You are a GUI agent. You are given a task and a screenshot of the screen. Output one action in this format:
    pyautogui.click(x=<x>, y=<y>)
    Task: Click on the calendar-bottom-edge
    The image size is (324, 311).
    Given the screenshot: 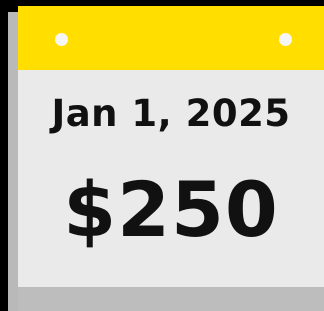 What is the action you would take?
    pyautogui.click(x=171, y=299)
    